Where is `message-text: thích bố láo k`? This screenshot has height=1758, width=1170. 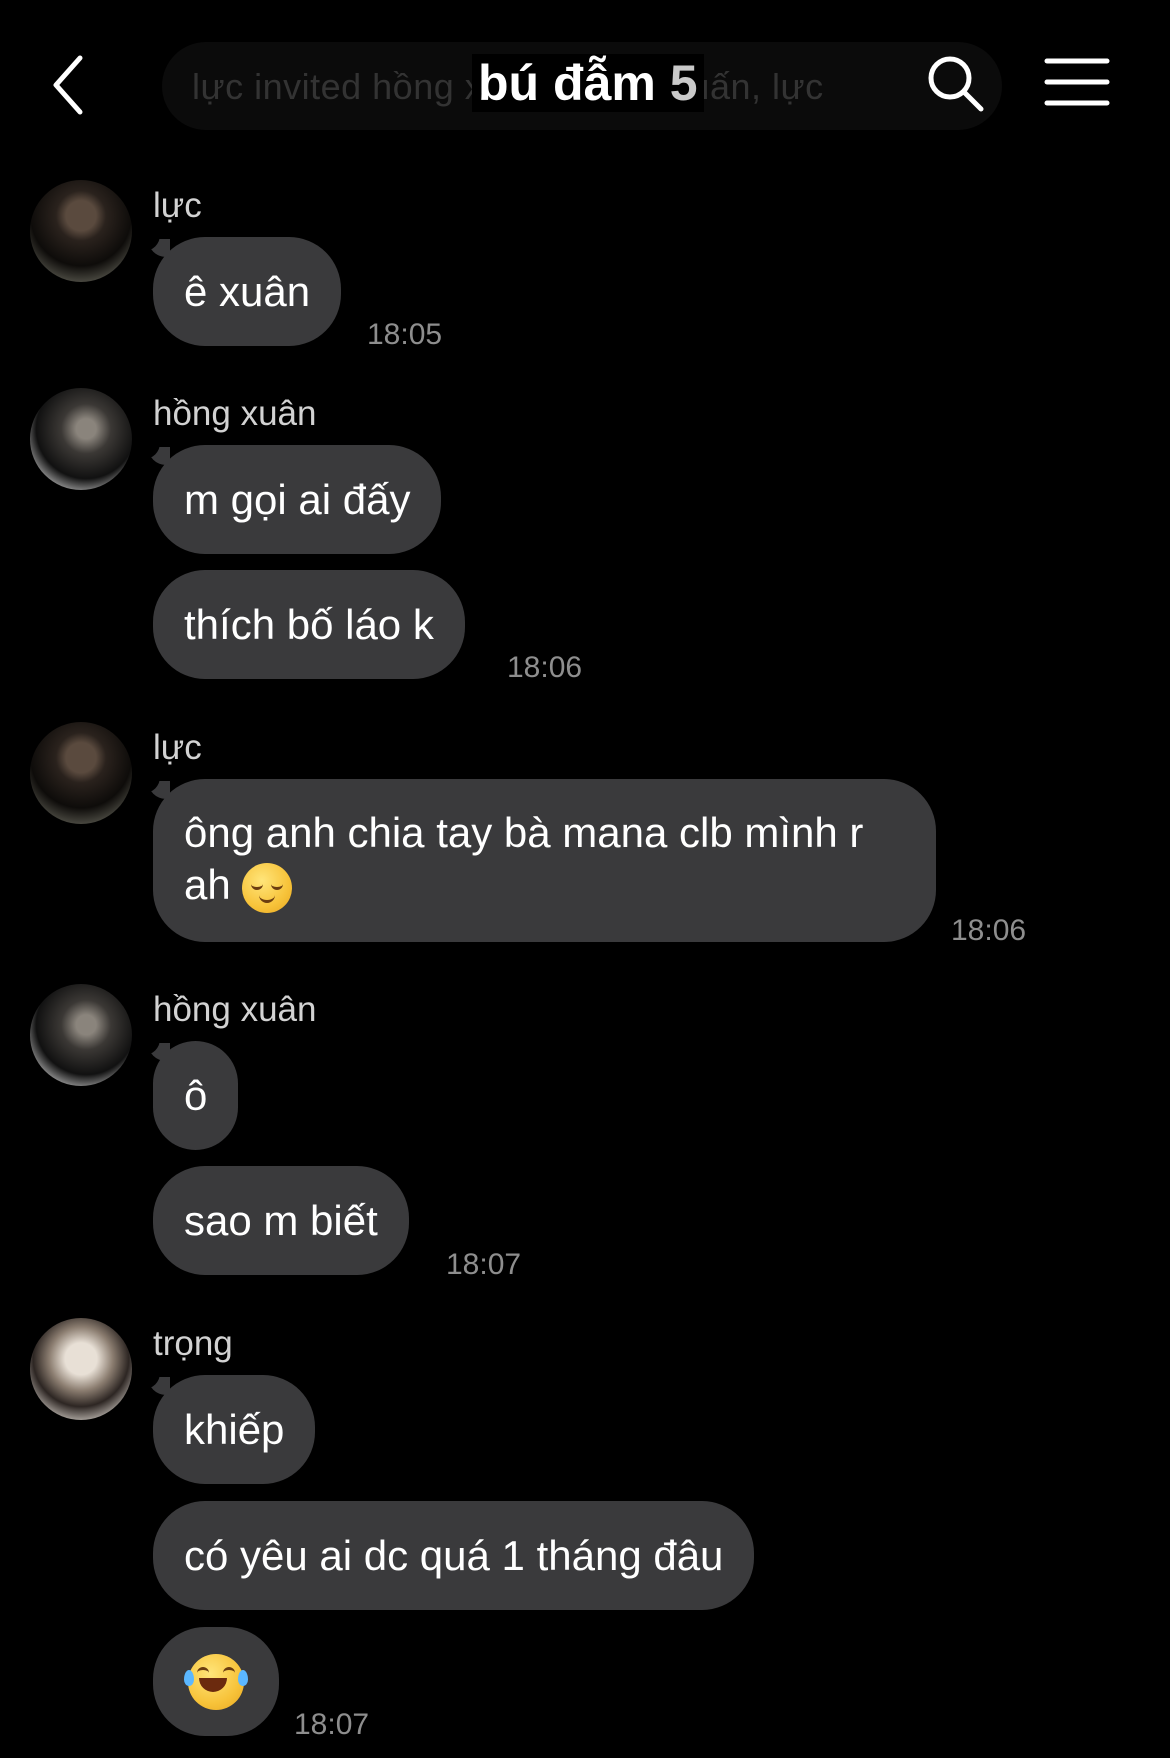
message-text: thích bố láo k is located at coordinates (309, 624).